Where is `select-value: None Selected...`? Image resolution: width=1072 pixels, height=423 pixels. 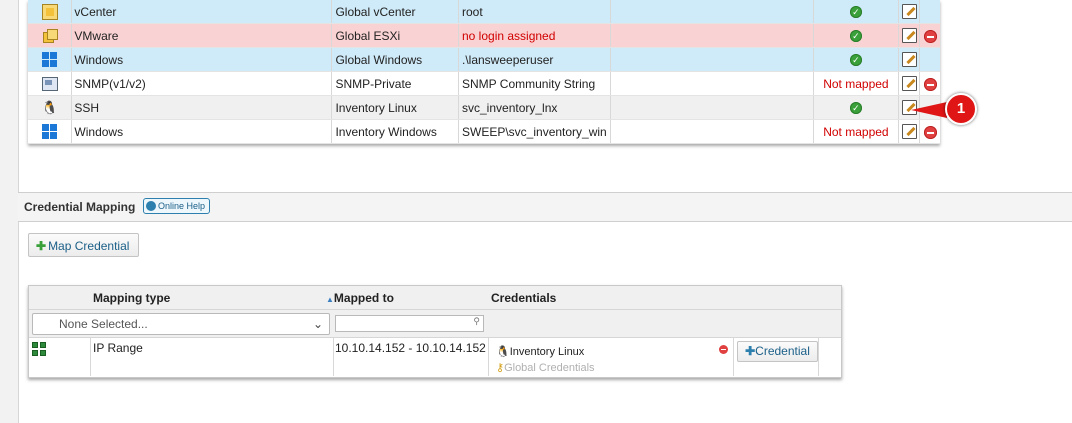
select-value: None Selected... is located at coordinates (103, 324).